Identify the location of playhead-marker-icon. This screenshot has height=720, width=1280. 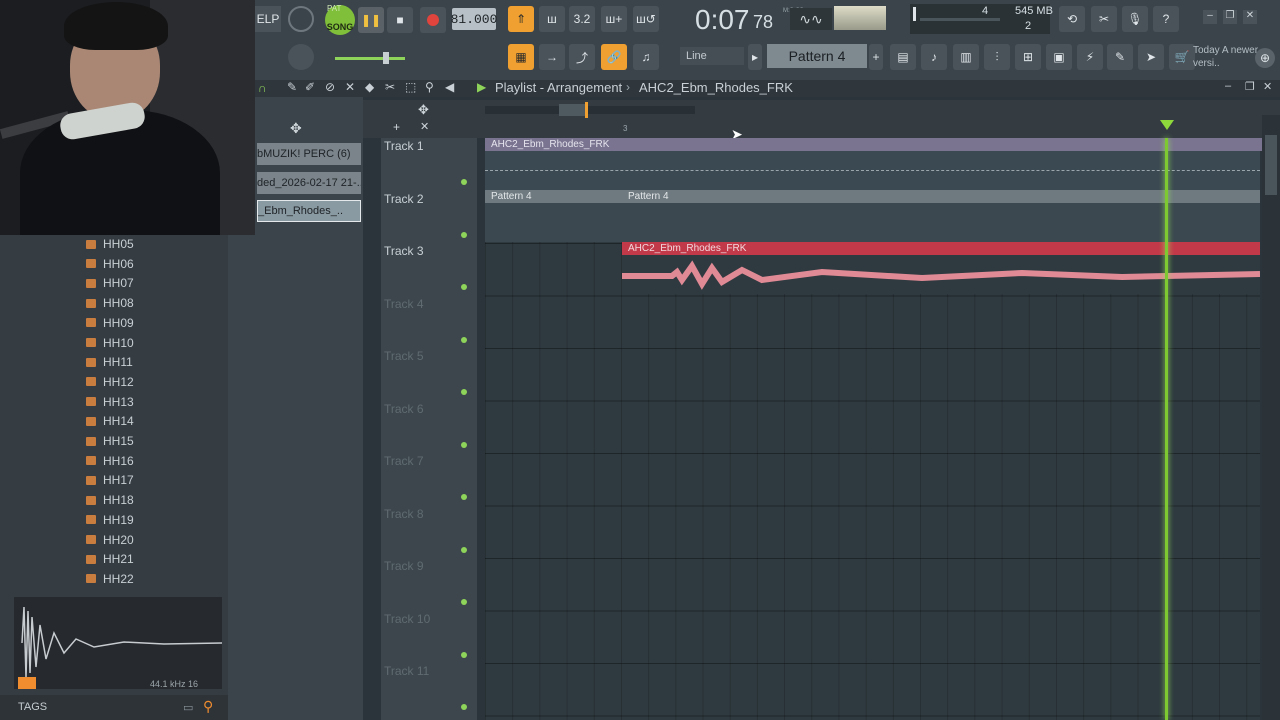
(1167, 125).